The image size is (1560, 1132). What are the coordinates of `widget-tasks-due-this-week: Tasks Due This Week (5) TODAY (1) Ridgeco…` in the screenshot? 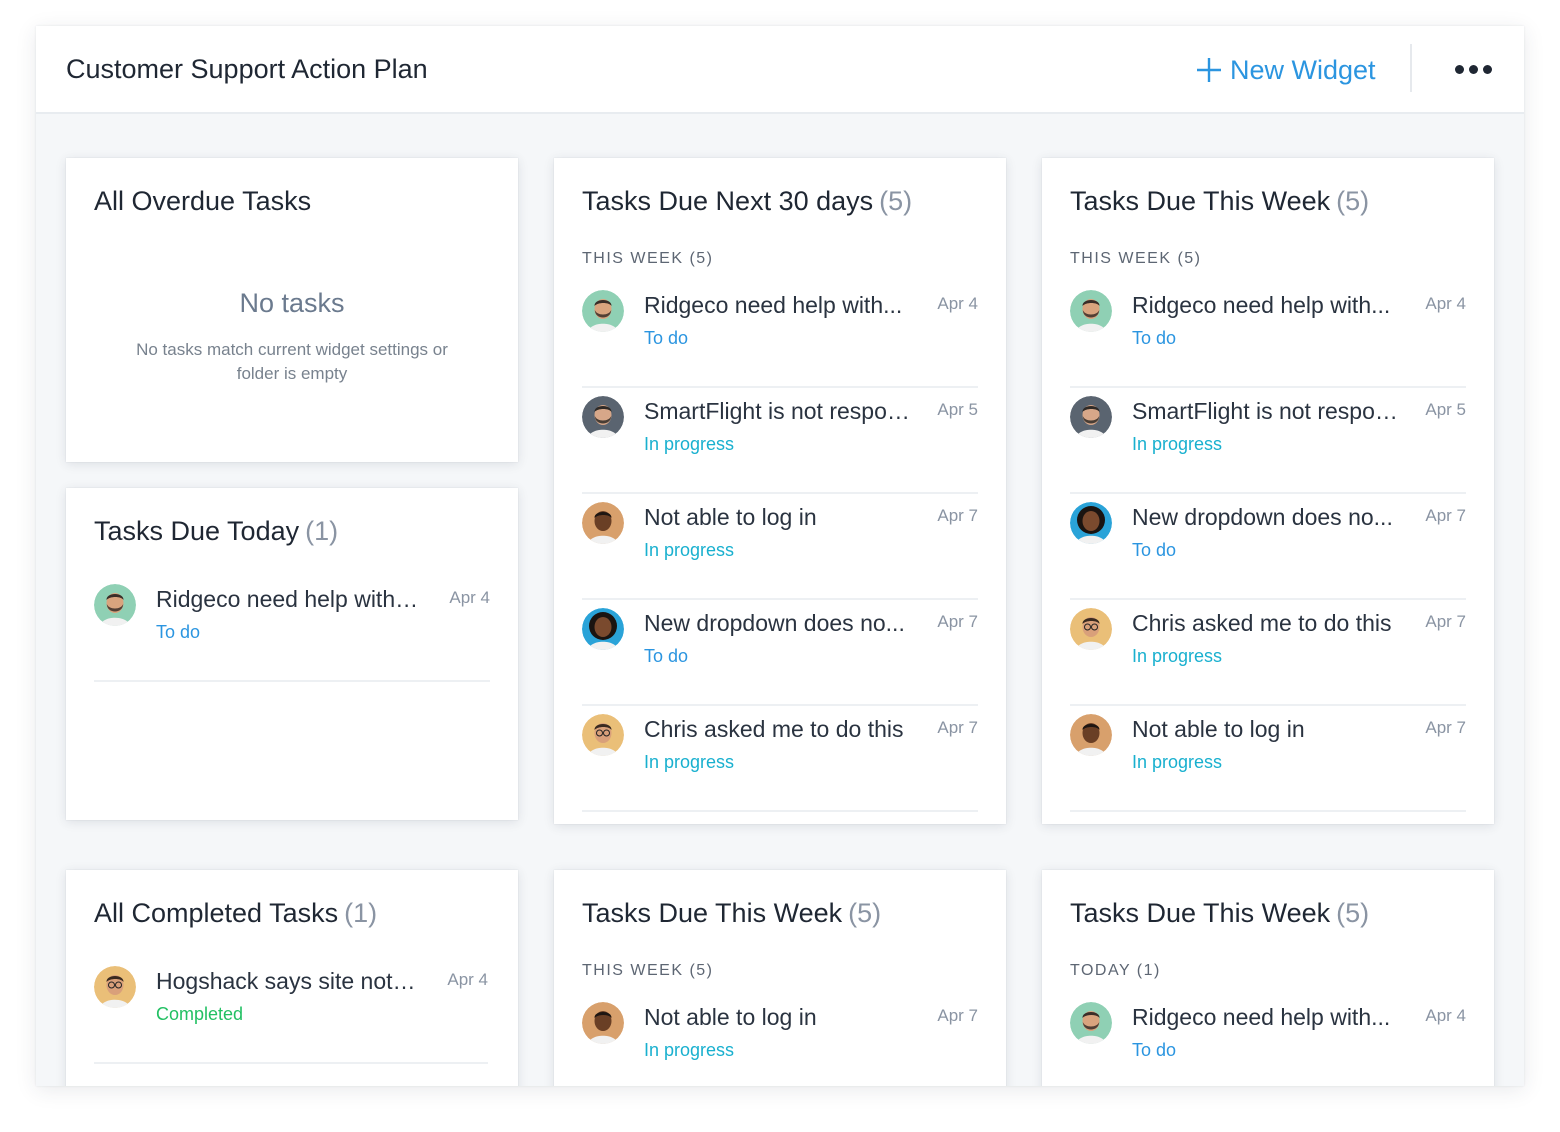 It's located at (1268, 978).